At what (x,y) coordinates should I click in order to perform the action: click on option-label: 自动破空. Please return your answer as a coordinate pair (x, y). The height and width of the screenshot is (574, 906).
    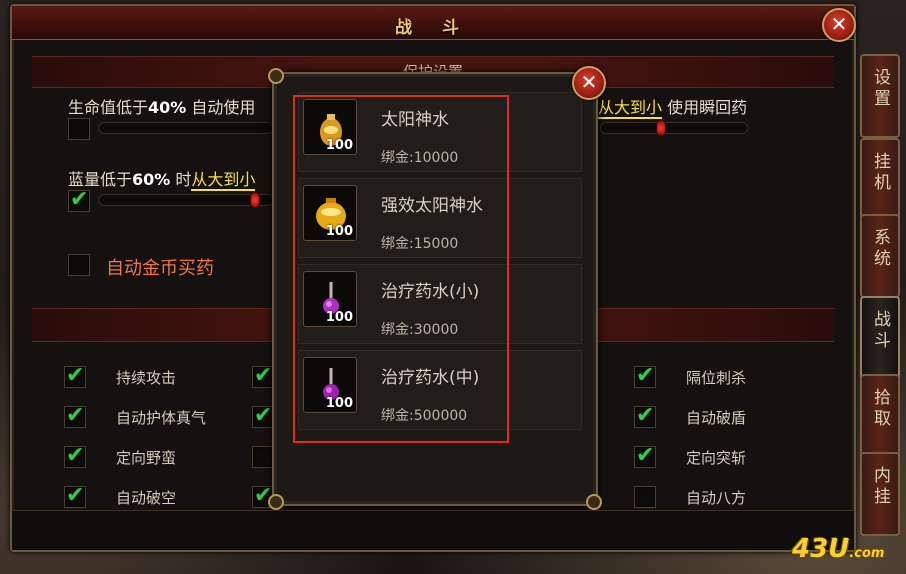
    Looking at the image, I should click on (146, 498).